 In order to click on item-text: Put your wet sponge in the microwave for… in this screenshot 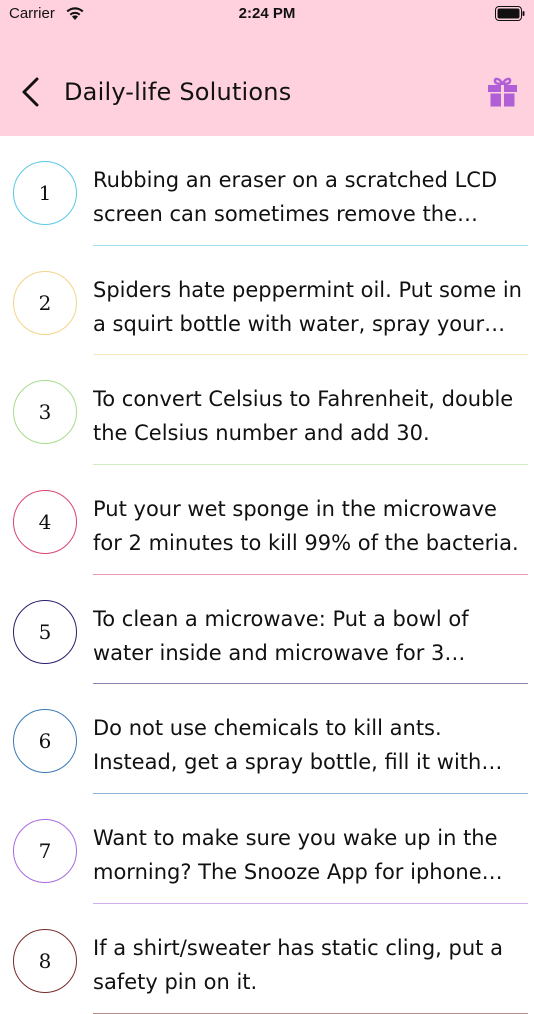, I will do `click(306, 526)`.